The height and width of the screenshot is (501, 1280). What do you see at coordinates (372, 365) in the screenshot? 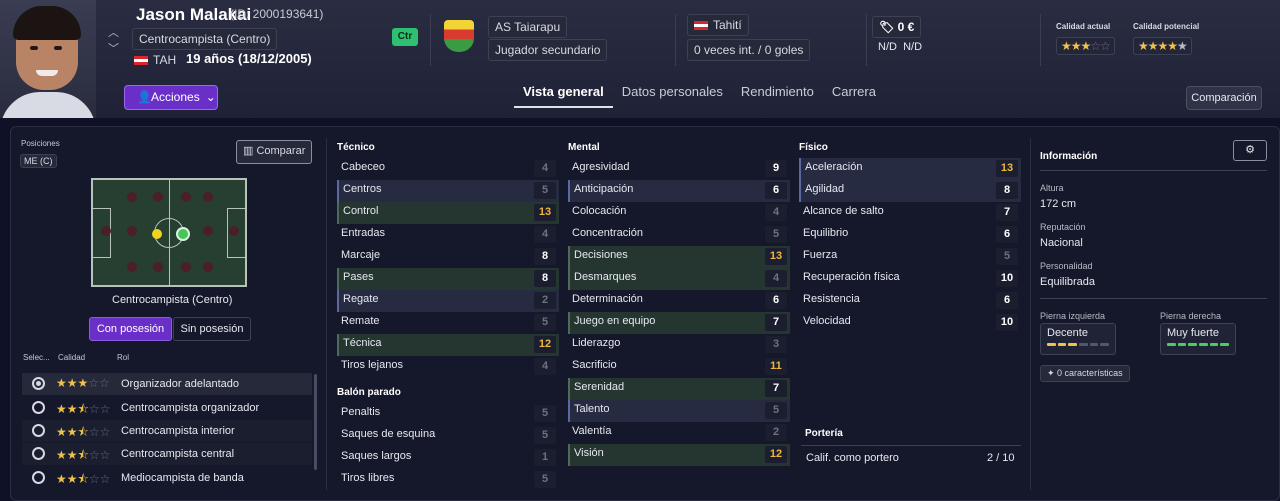
I see `attribute-name: Tiros lejanos` at bounding box center [372, 365].